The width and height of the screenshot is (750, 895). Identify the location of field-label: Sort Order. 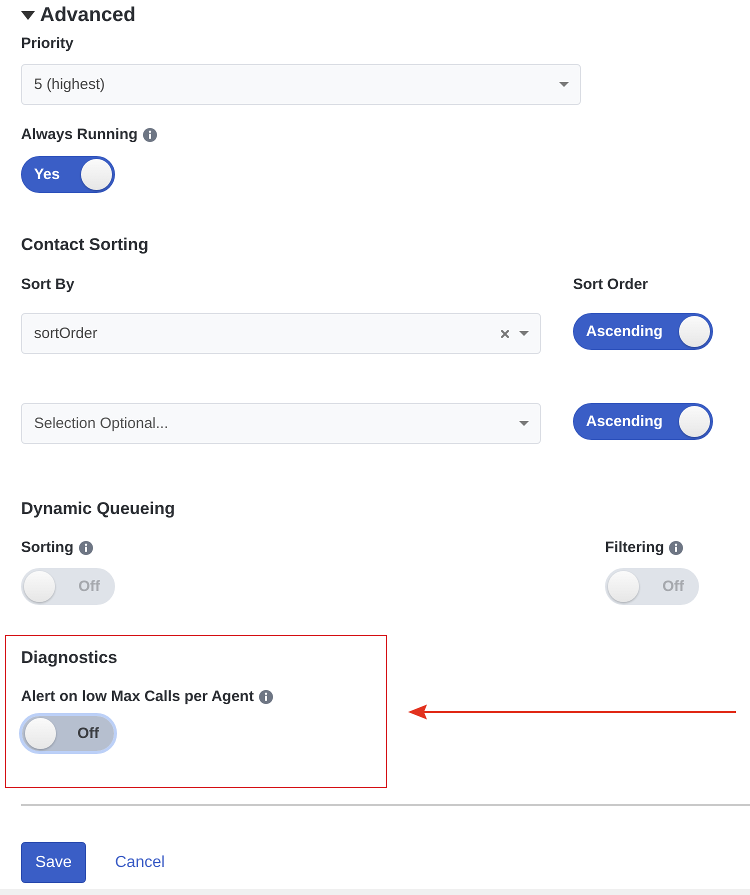
(610, 285).